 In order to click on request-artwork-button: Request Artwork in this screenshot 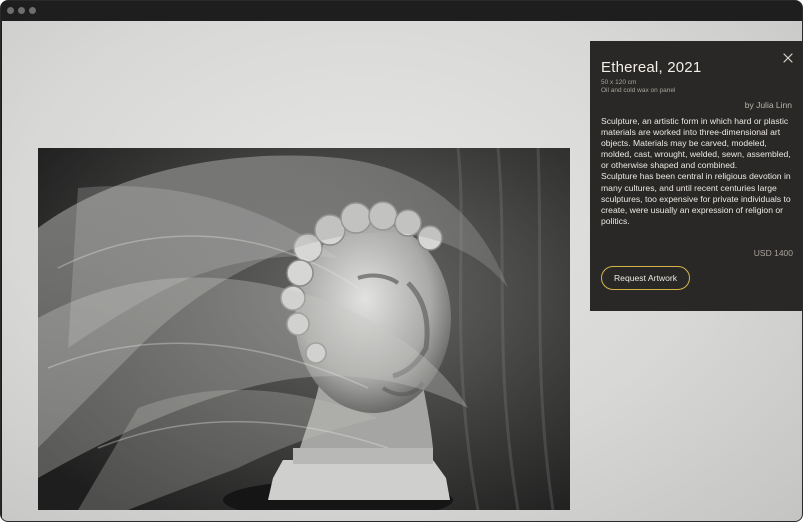, I will do `click(645, 278)`.